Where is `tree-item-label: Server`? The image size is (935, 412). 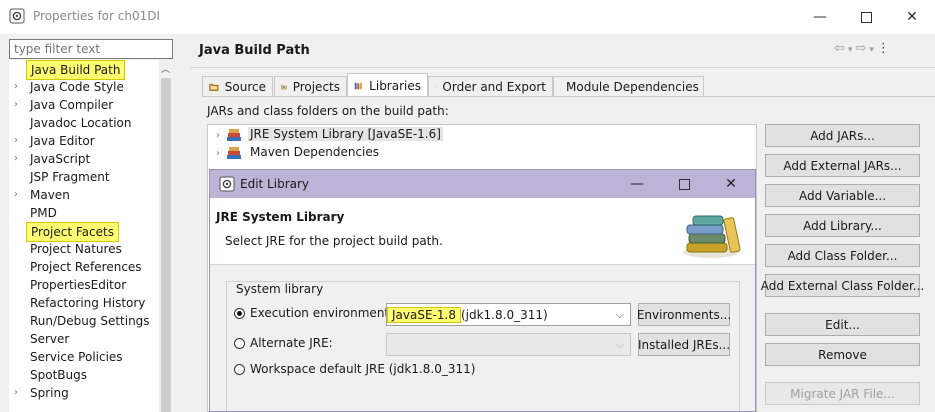 tree-item-label: Server is located at coordinates (50, 339).